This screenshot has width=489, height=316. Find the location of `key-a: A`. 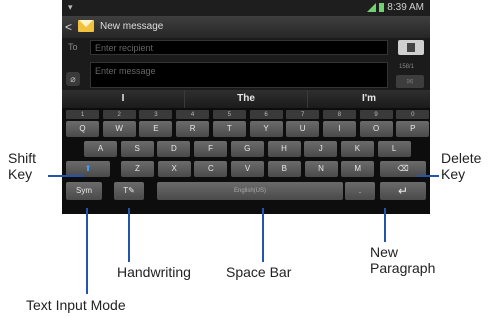

key-a: A is located at coordinates (100, 149).